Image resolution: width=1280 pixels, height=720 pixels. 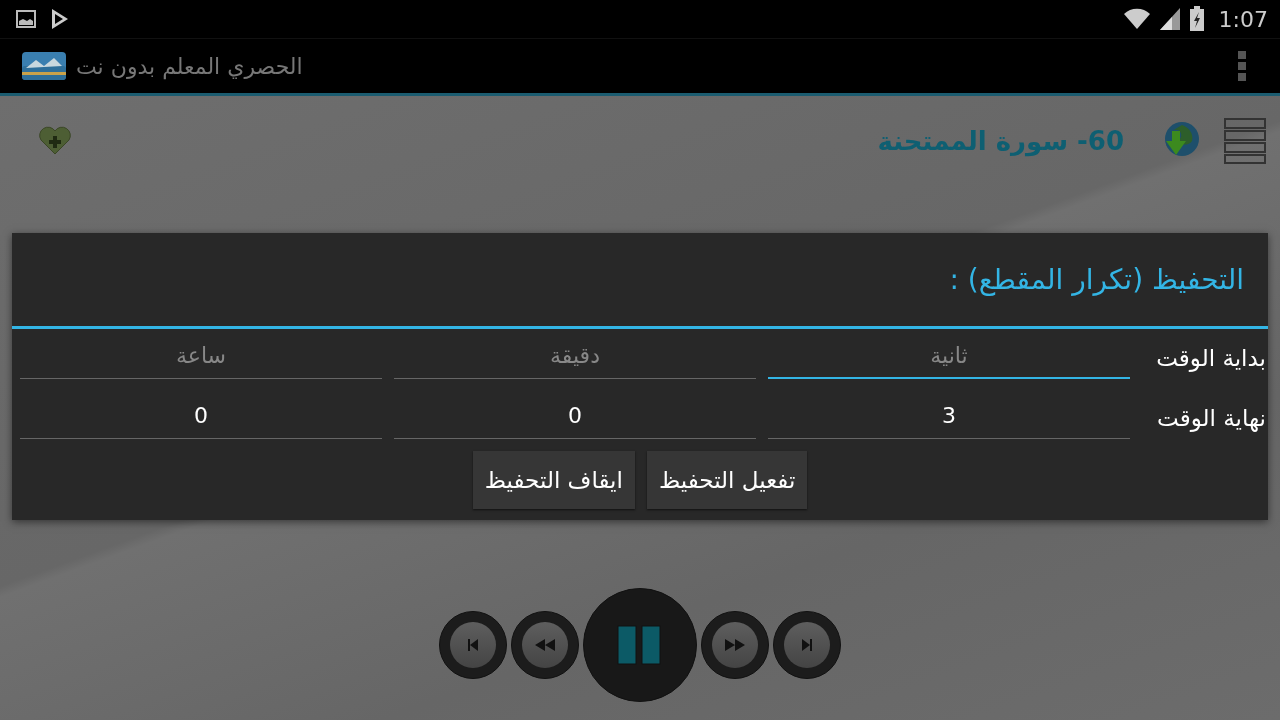 I want to click on skip-back-icon, so click(x=473, y=645).